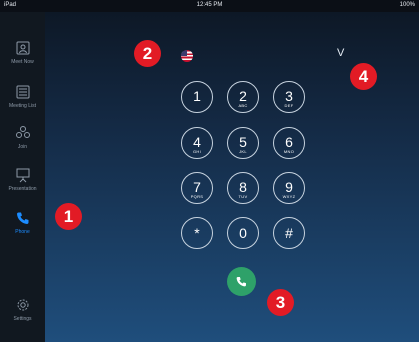  I want to click on key-digit: 8, so click(243, 187).